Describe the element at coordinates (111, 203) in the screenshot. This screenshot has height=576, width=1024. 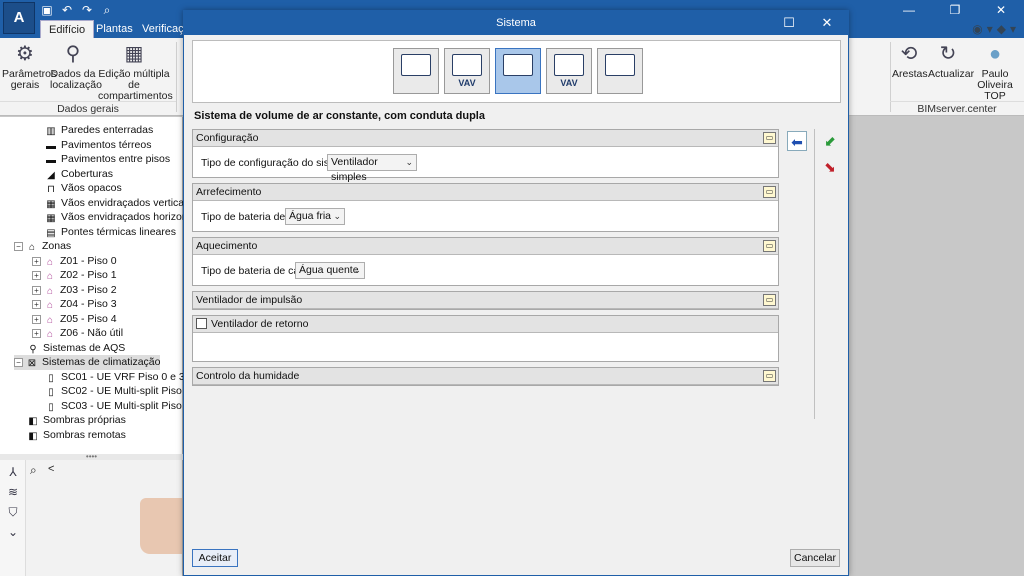
I see `tree-item: ▦ Vãos envidraçados verticais` at that location.